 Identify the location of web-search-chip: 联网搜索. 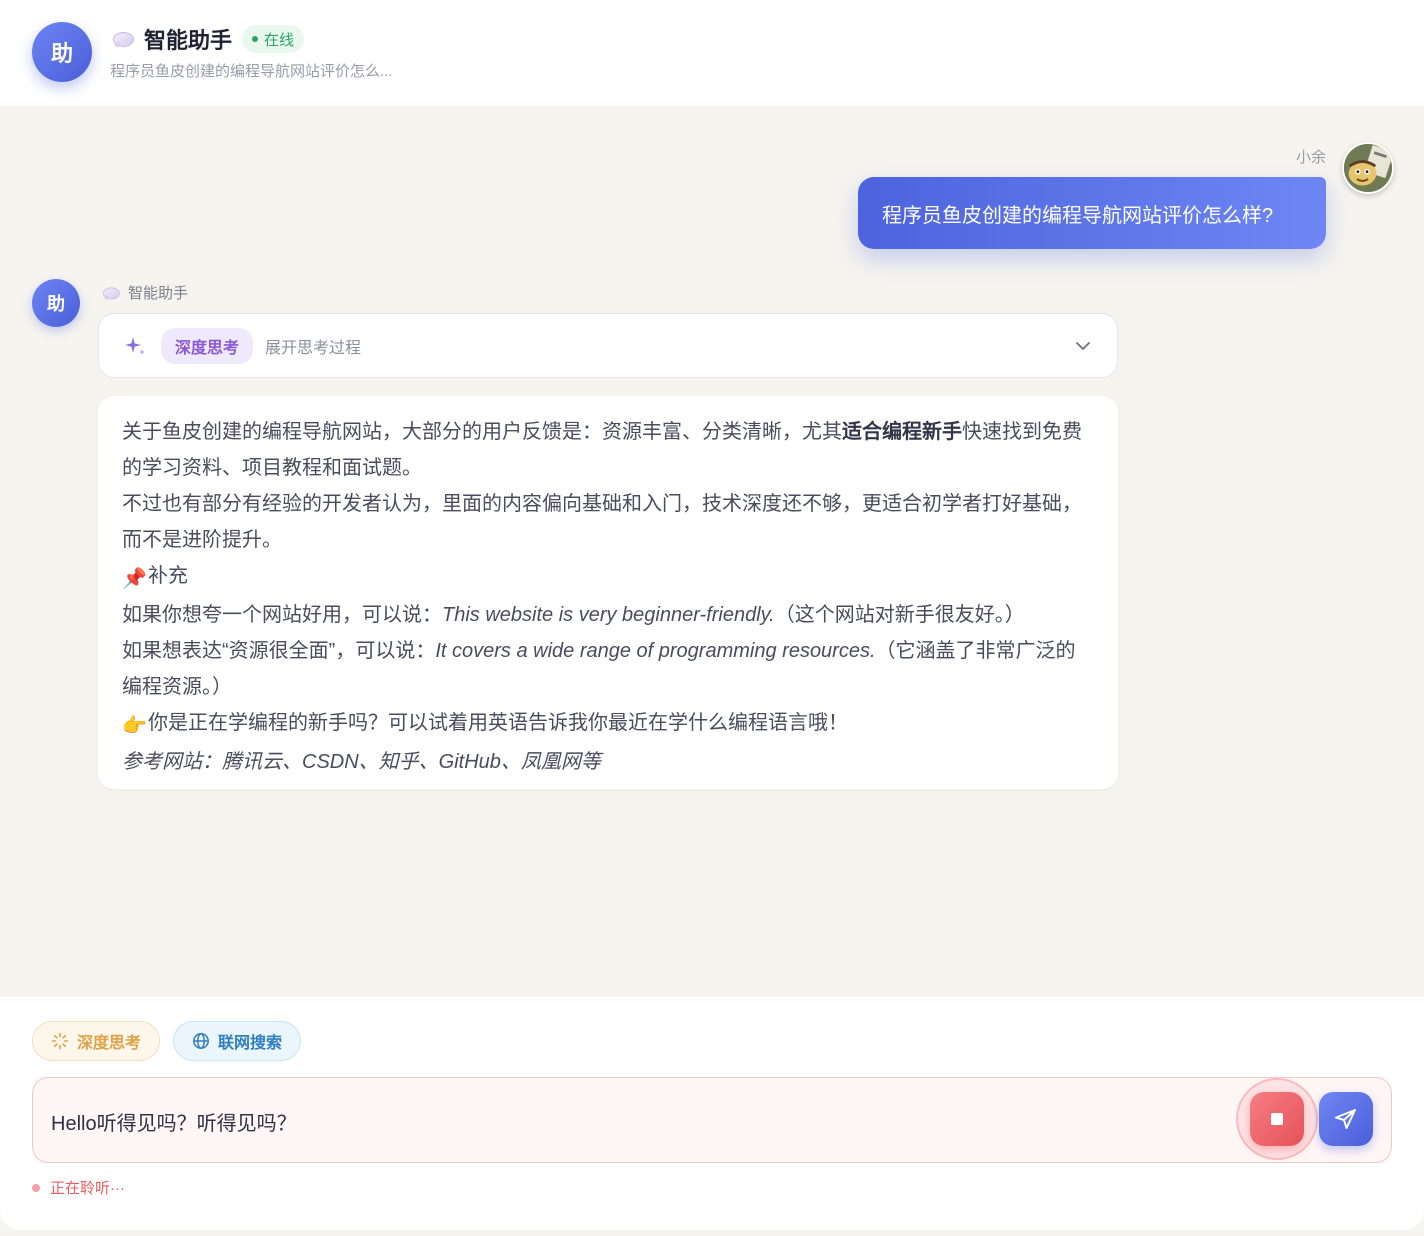
(237, 1041).